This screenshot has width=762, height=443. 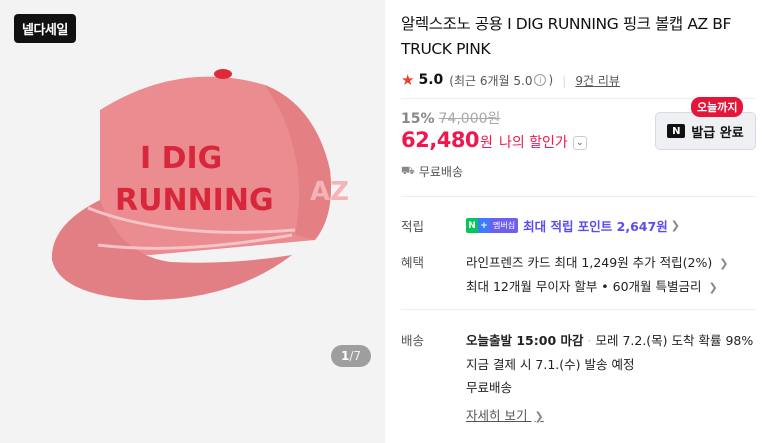 I want to click on dispatch-schedule: 지금 결제 시 7.1.(수) 발송 예정, so click(x=550, y=364).